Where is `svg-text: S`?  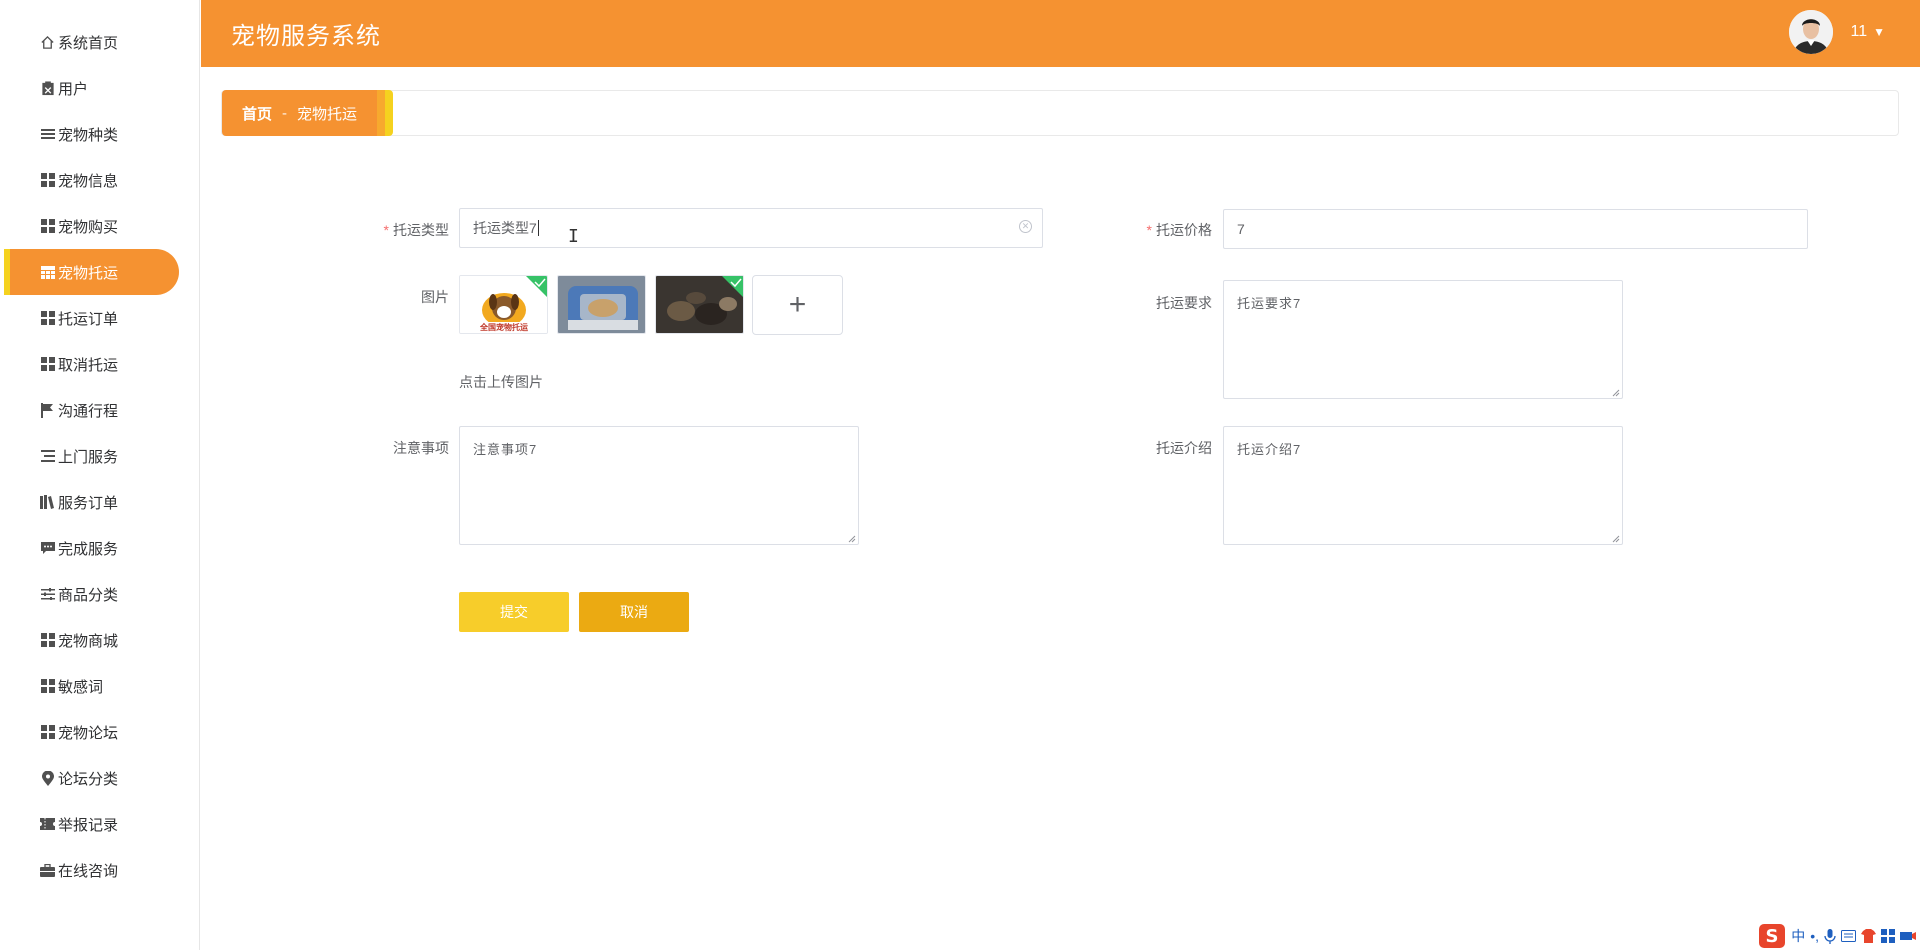 svg-text: S is located at coordinates (1772, 936).